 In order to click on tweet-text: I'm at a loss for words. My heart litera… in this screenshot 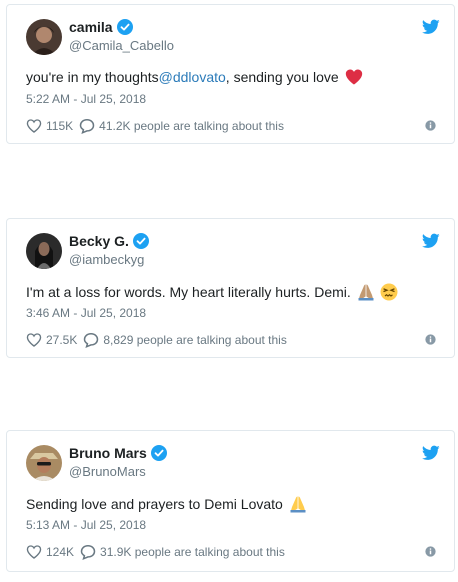, I will do `click(212, 292)`.